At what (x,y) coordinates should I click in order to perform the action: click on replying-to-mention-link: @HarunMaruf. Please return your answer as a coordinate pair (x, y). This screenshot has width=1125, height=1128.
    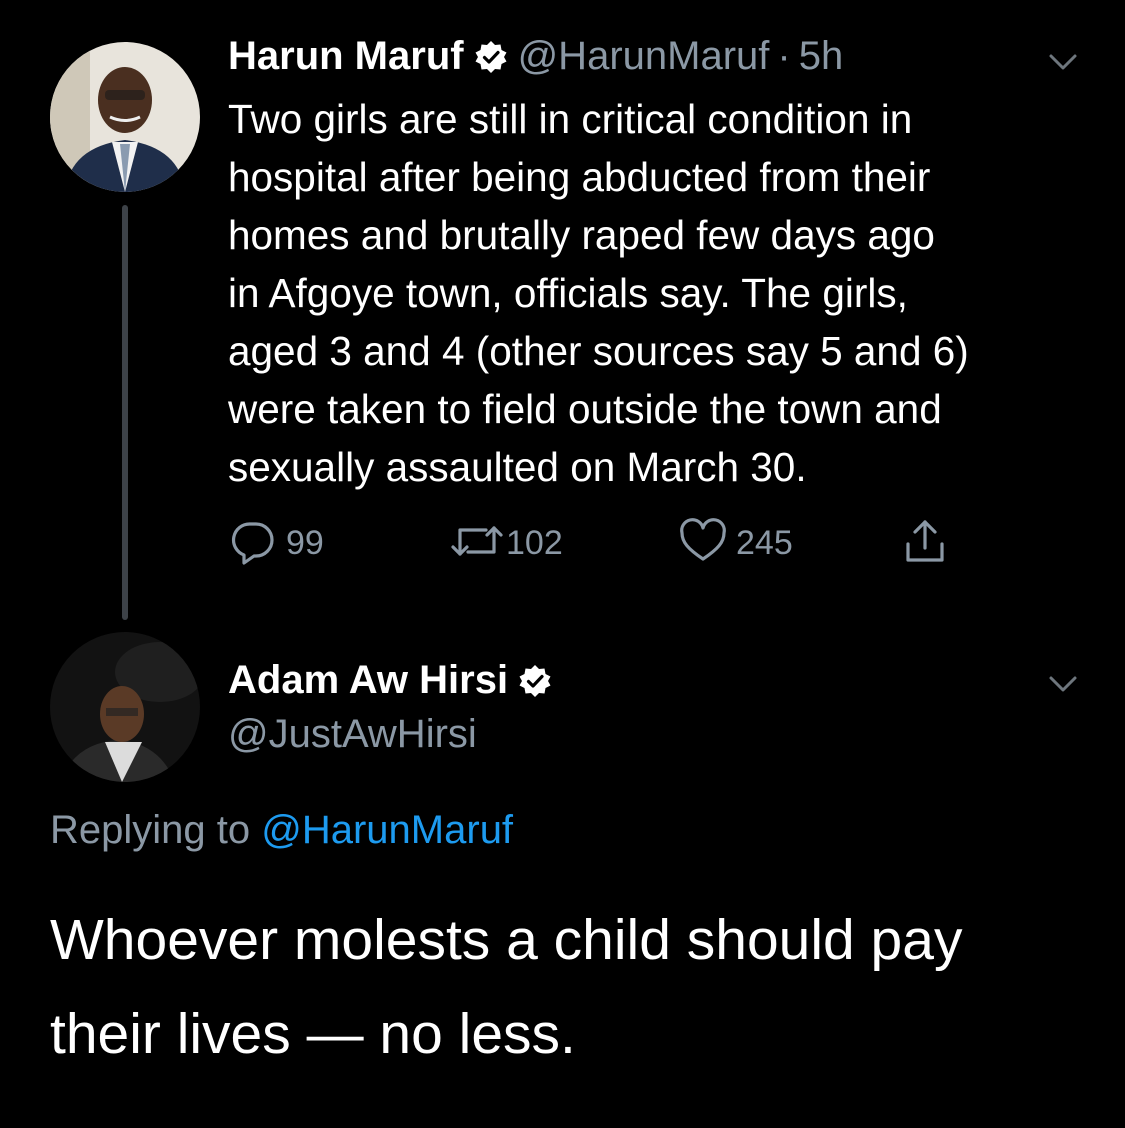
    Looking at the image, I should click on (387, 830).